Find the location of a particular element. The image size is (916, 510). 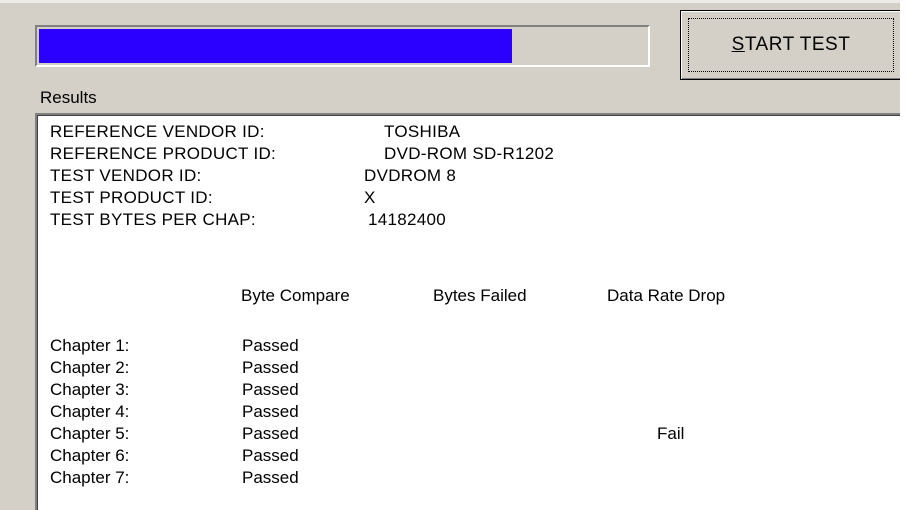

chapter-name: Chapter 2: is located at coordinates (90, 367).